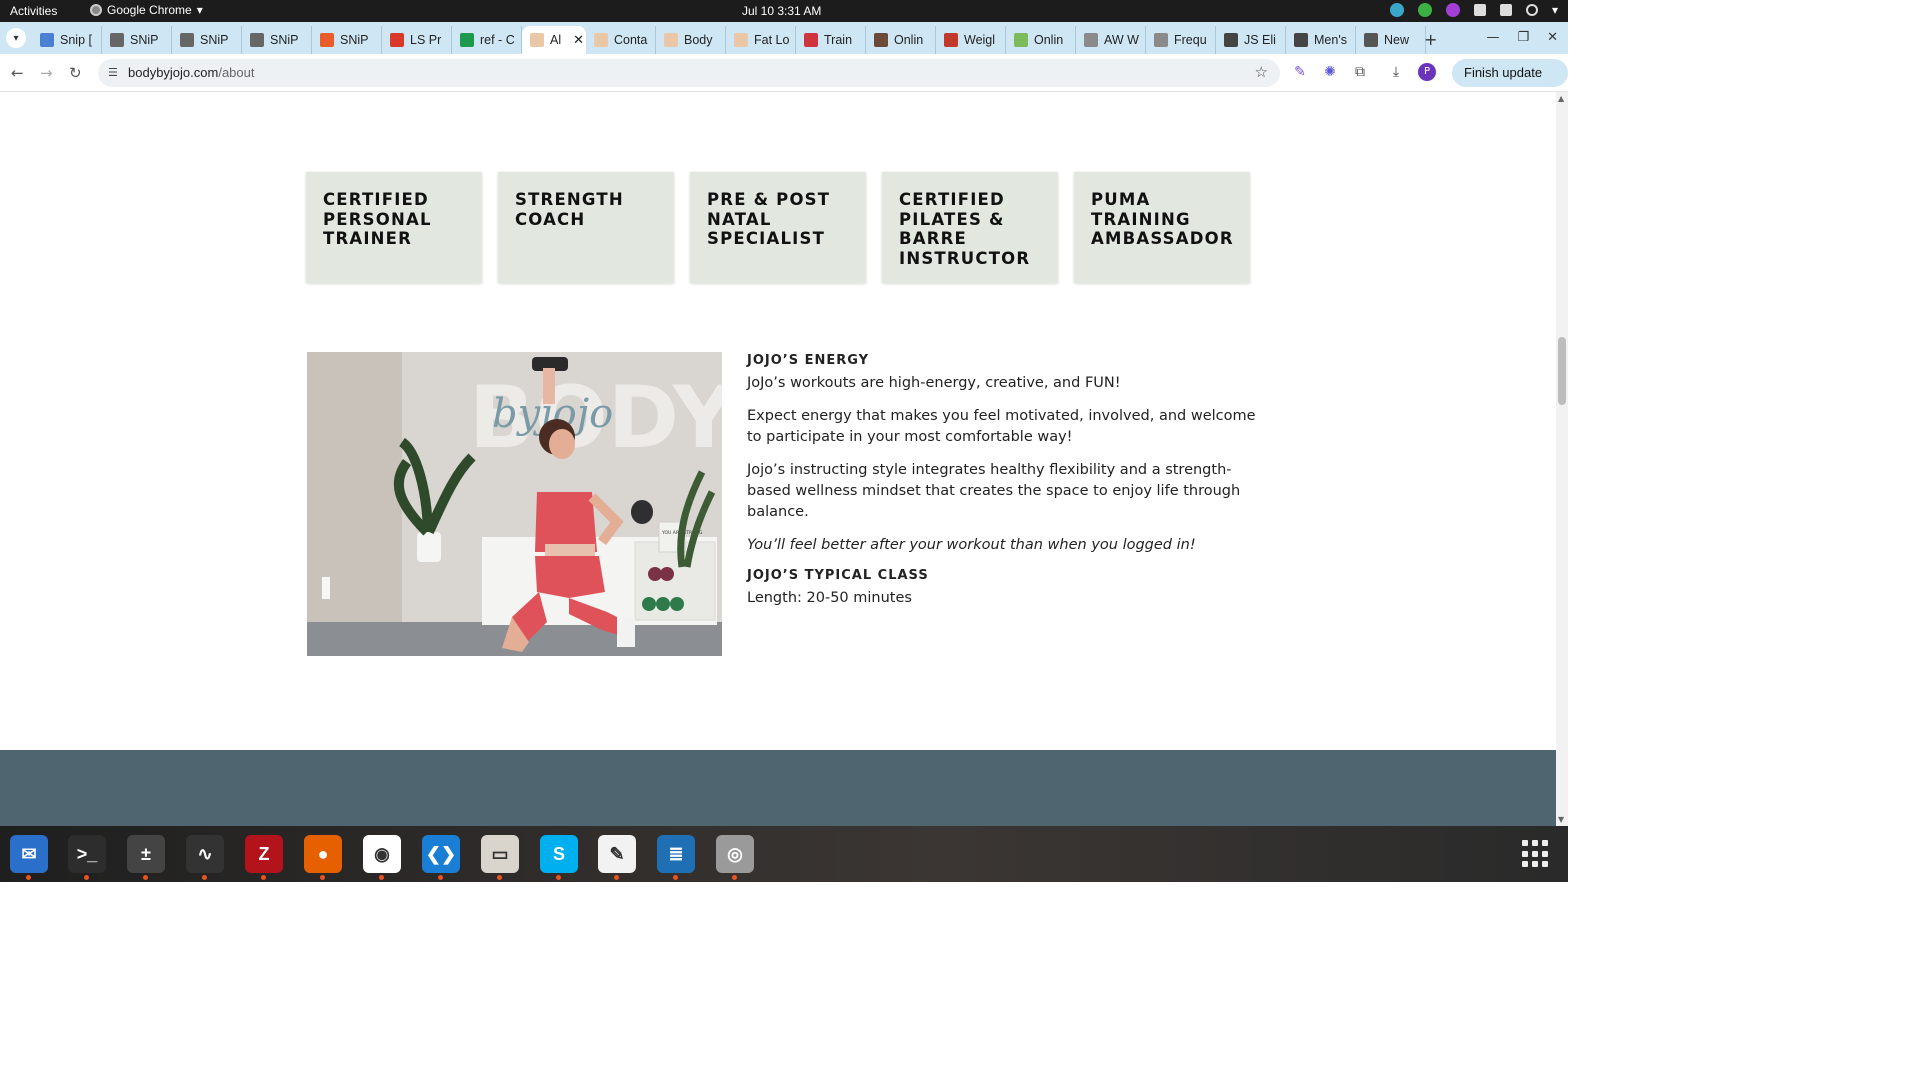  Describe the element at coordinates (487, 40) in the screenshot. I see `browser-tab: ref - C` at that location.